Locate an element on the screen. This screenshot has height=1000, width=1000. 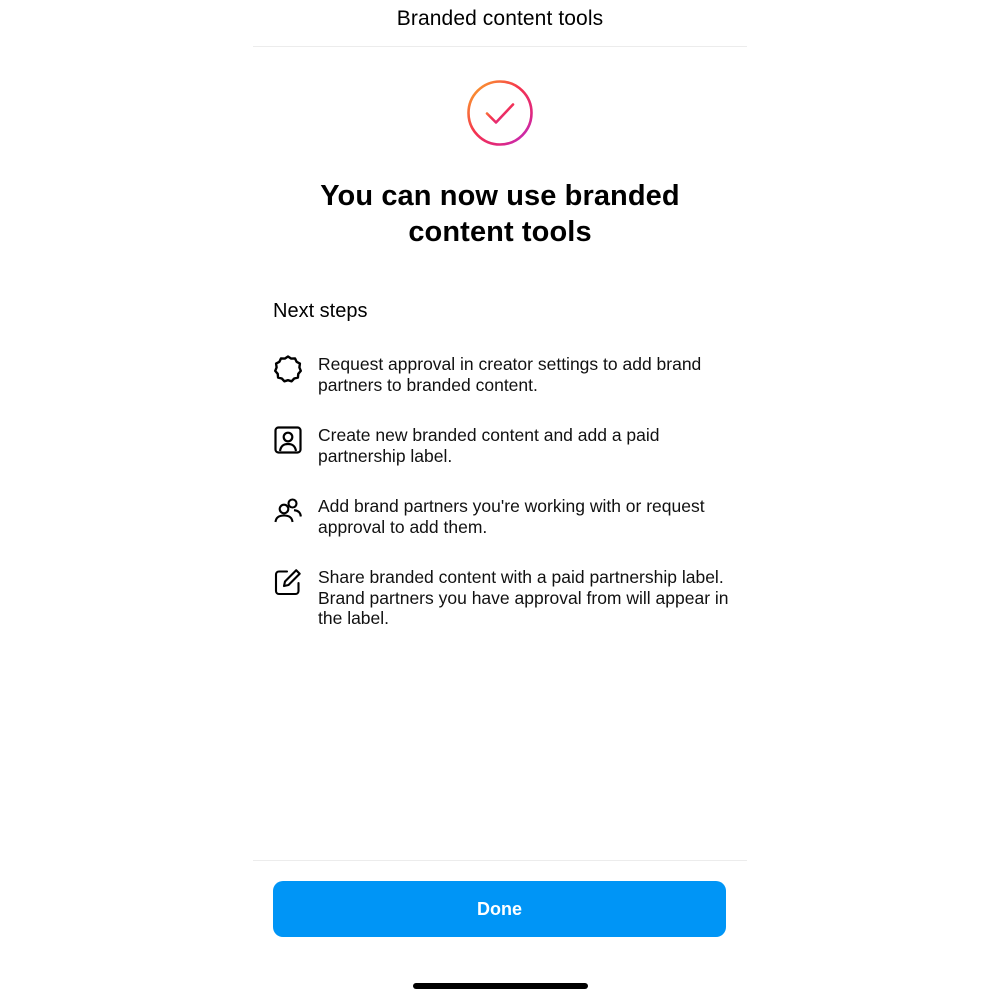
done-button: Done is located at coordinates (499, 909).